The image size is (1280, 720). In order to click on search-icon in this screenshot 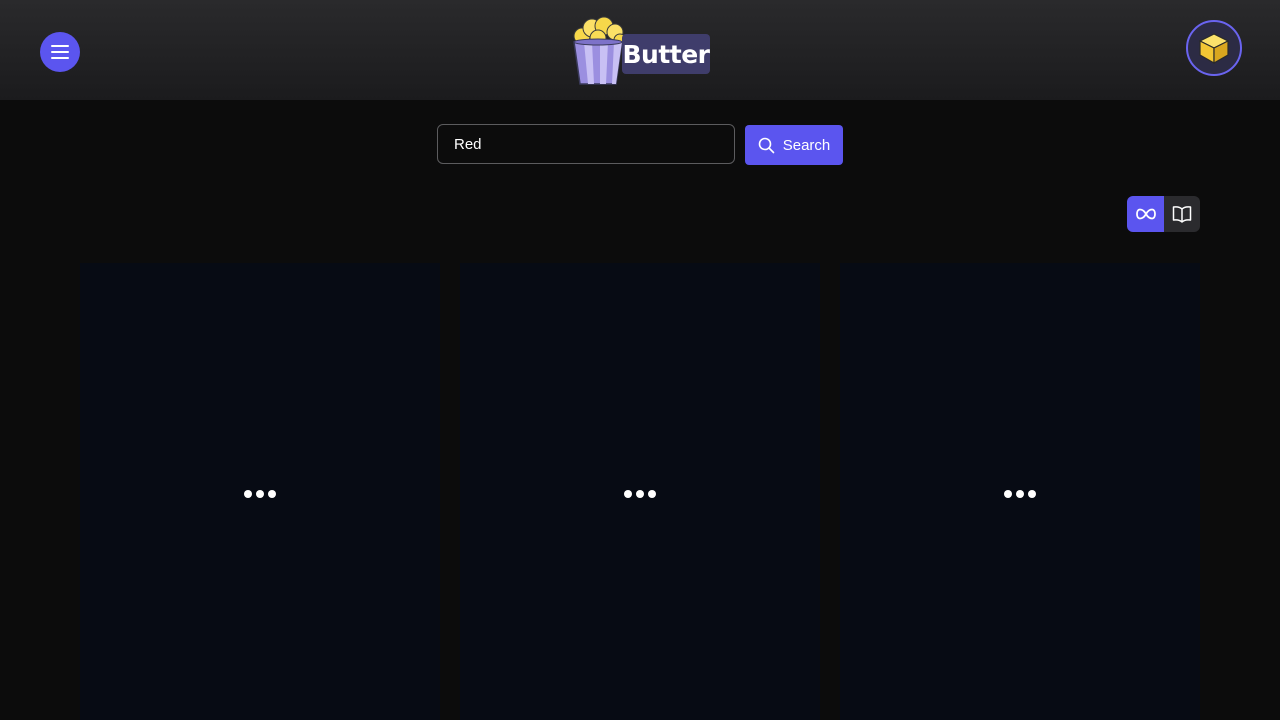, I will do `click(766, 145)`.